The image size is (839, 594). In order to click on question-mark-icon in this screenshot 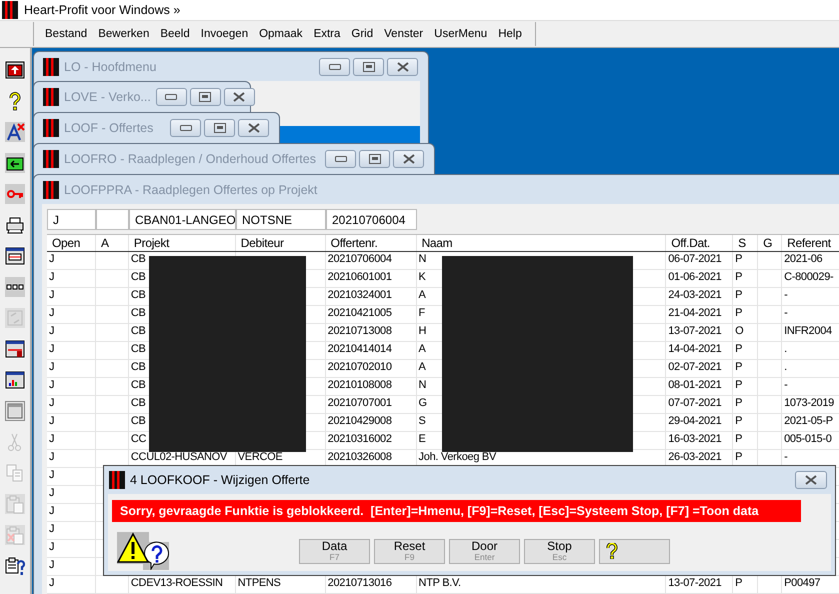, I will do `click(612, 551)`.